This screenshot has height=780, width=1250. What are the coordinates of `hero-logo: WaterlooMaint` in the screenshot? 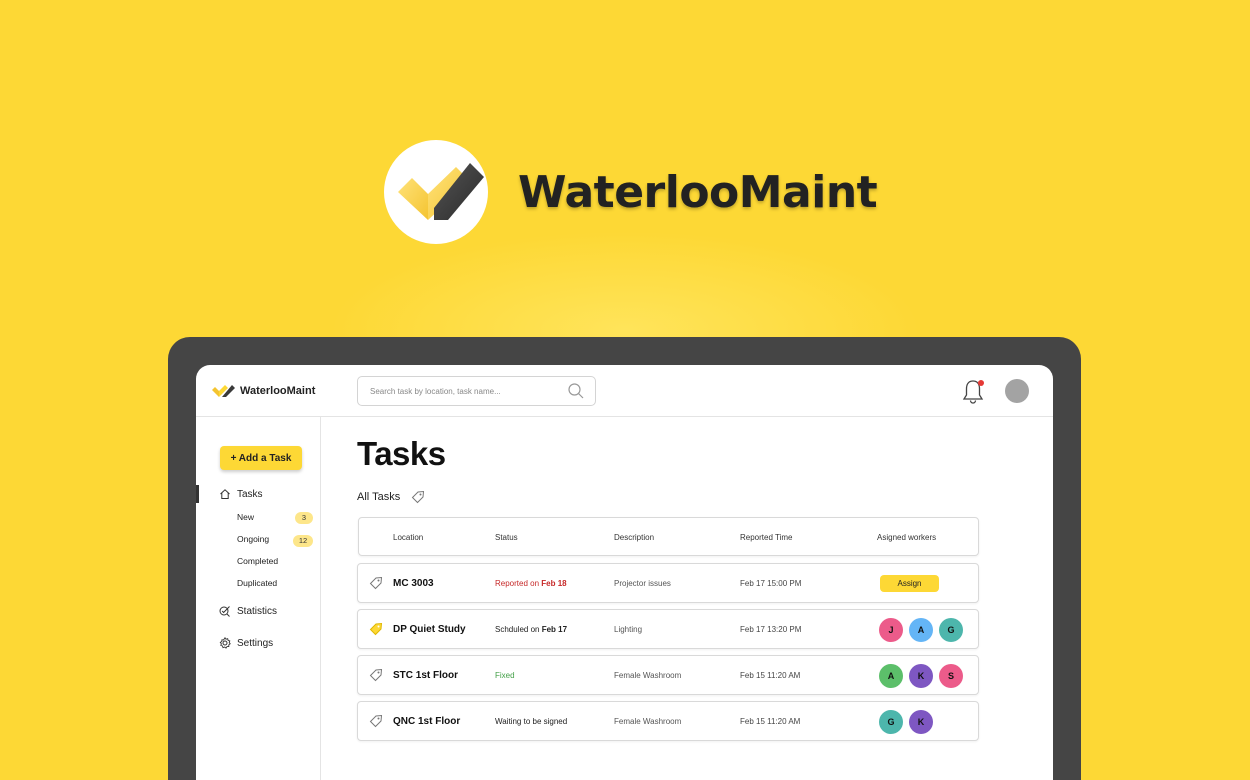 It's located at (631, 192).